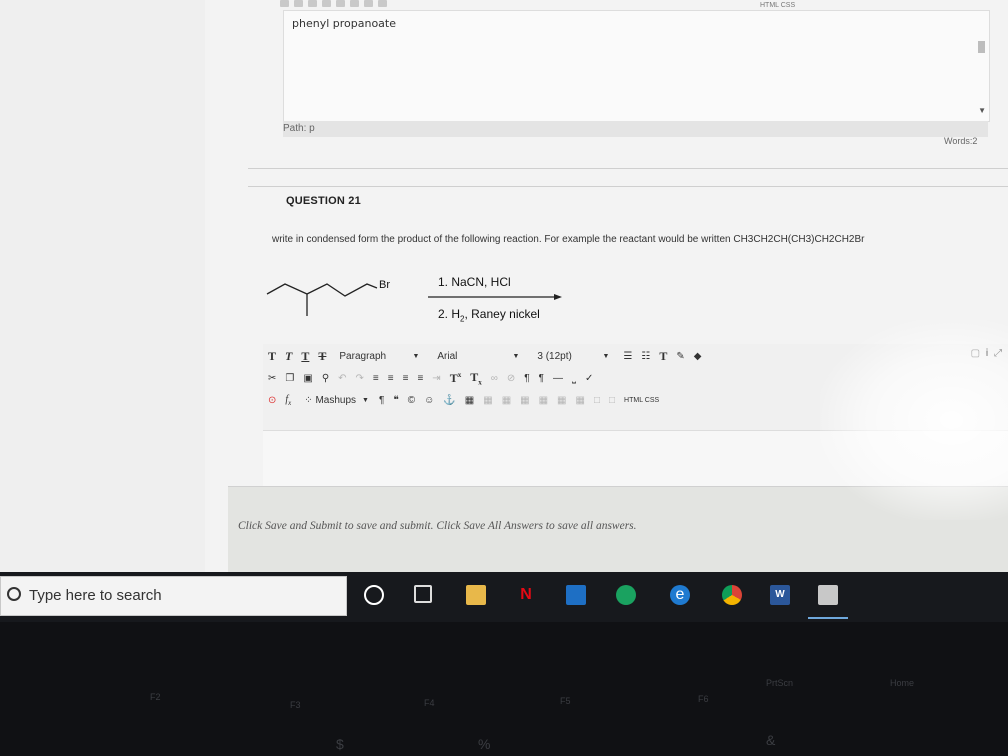  What do you see at coordinates (391, 378) in the screenshot?
I see `align-center-icon: ≡` at bounding box center [391, 378].